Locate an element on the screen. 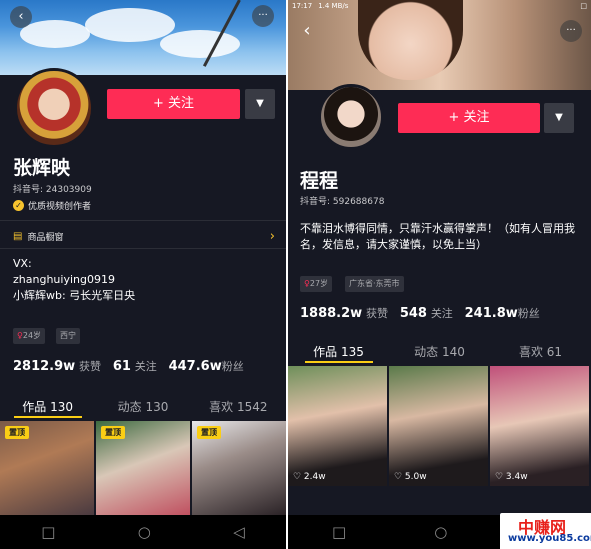 This screenshot has height=549, width=591. chevron-right-icon: › is located at coordinates (272, 236).